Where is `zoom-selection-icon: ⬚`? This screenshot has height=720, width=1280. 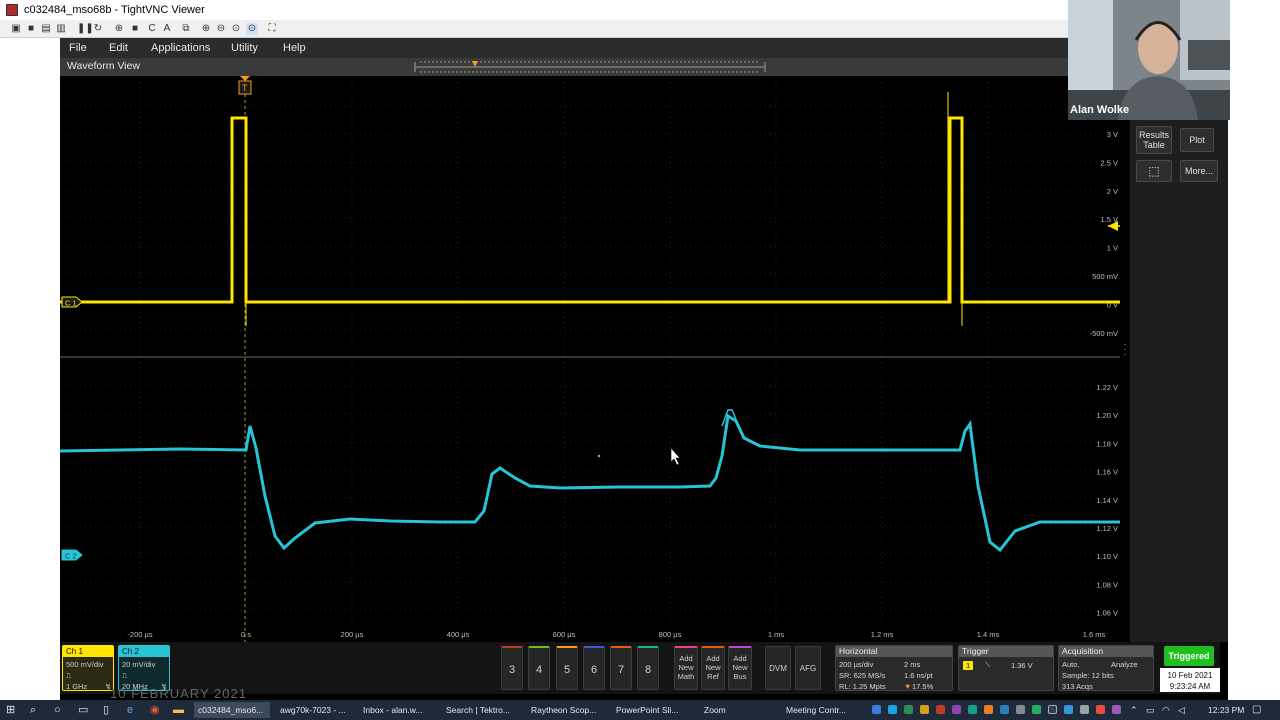
zoom-selection-icon: ⬚ is located at coordinates (1154, 171).